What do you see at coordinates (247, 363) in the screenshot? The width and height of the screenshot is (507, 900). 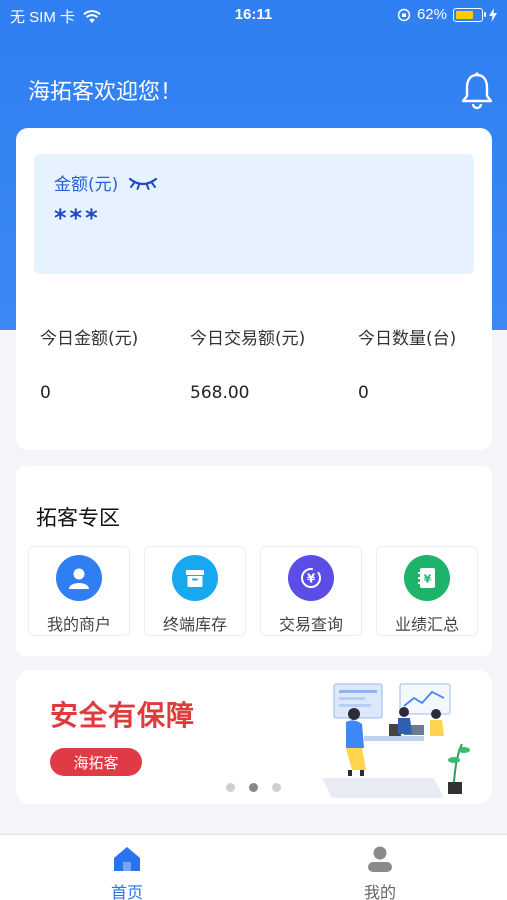 I see `stat-today-transaction: 今日交易额(元) 568.00` at bounding box center [247, 363].